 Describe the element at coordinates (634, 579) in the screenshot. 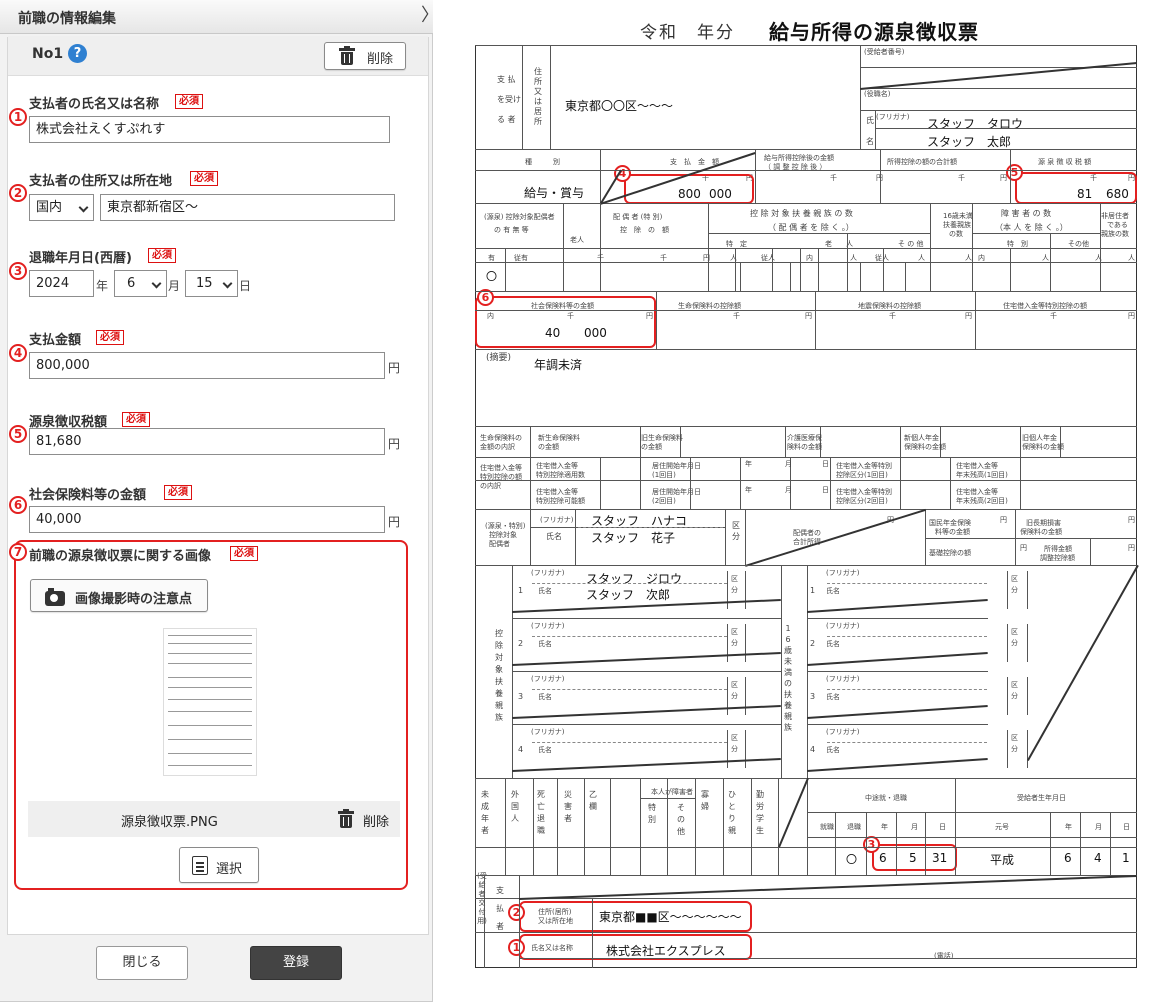

I see `dependent-1-kana: スタッフ ジロウ` at that location.